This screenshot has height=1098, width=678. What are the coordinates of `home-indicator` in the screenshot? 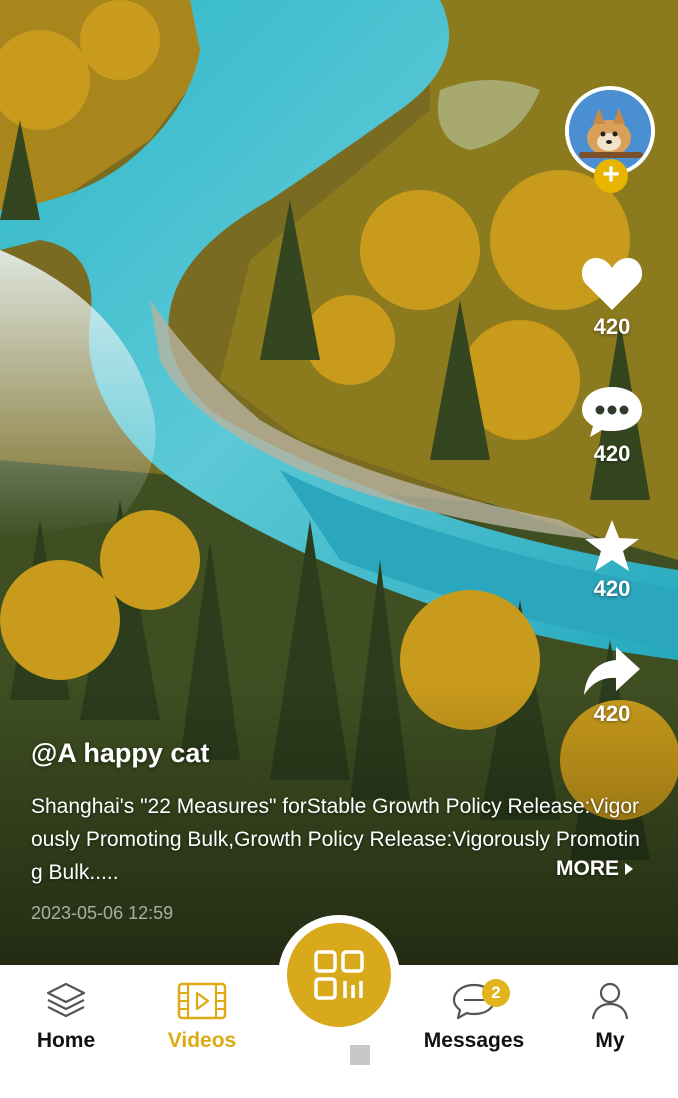 It's located at (360, 1055).